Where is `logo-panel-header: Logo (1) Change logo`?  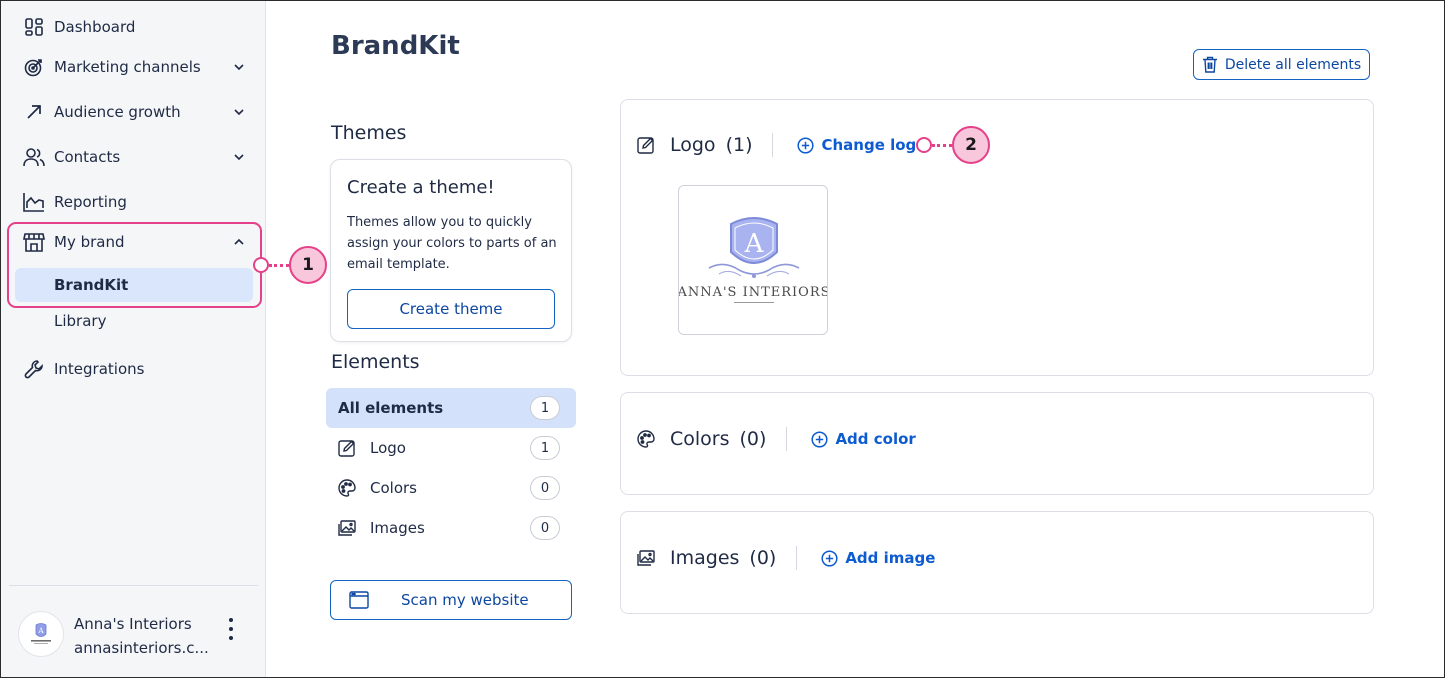
logo-panel-header: Logo (1) Change logo is located at coordinates (782, 145).